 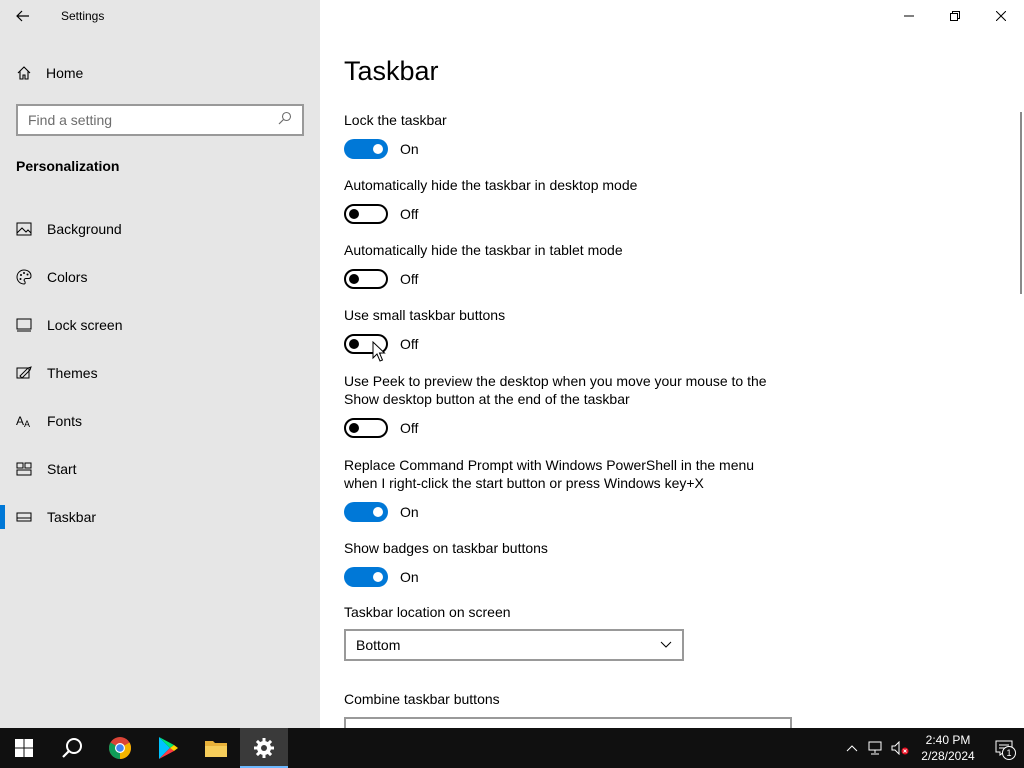 I want to click on taskbar-icon, so click(x=24, y=517).